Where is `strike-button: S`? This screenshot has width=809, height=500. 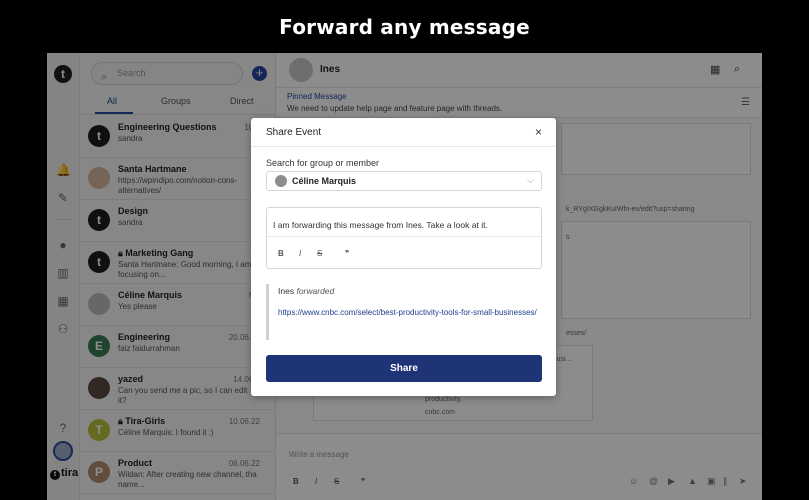
strike-button: S is located at coordinates (319, 253).